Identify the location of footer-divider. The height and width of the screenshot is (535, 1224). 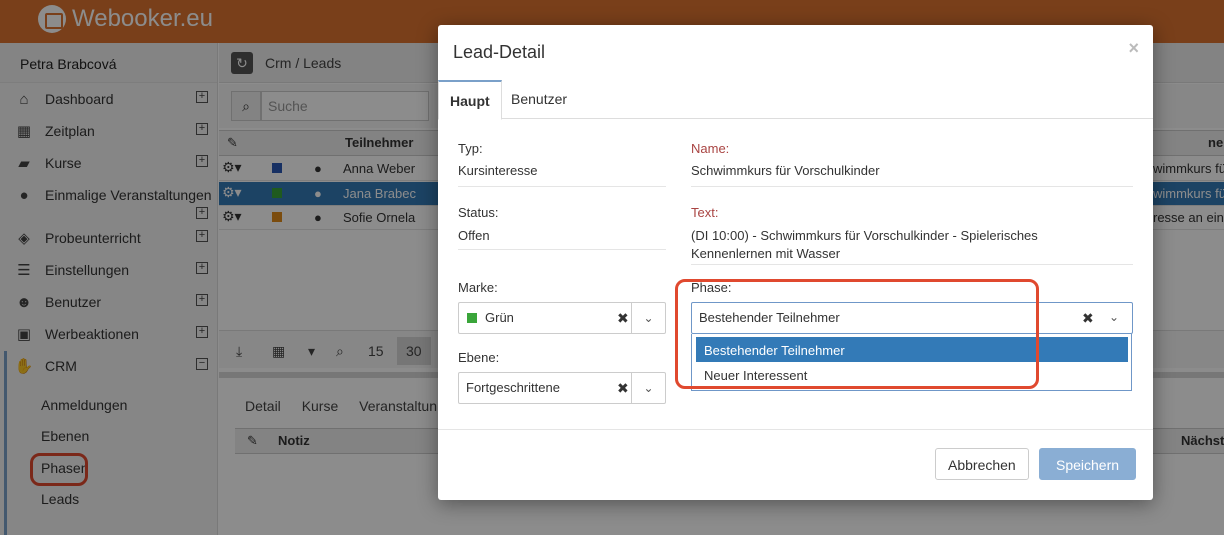
(795, 429).